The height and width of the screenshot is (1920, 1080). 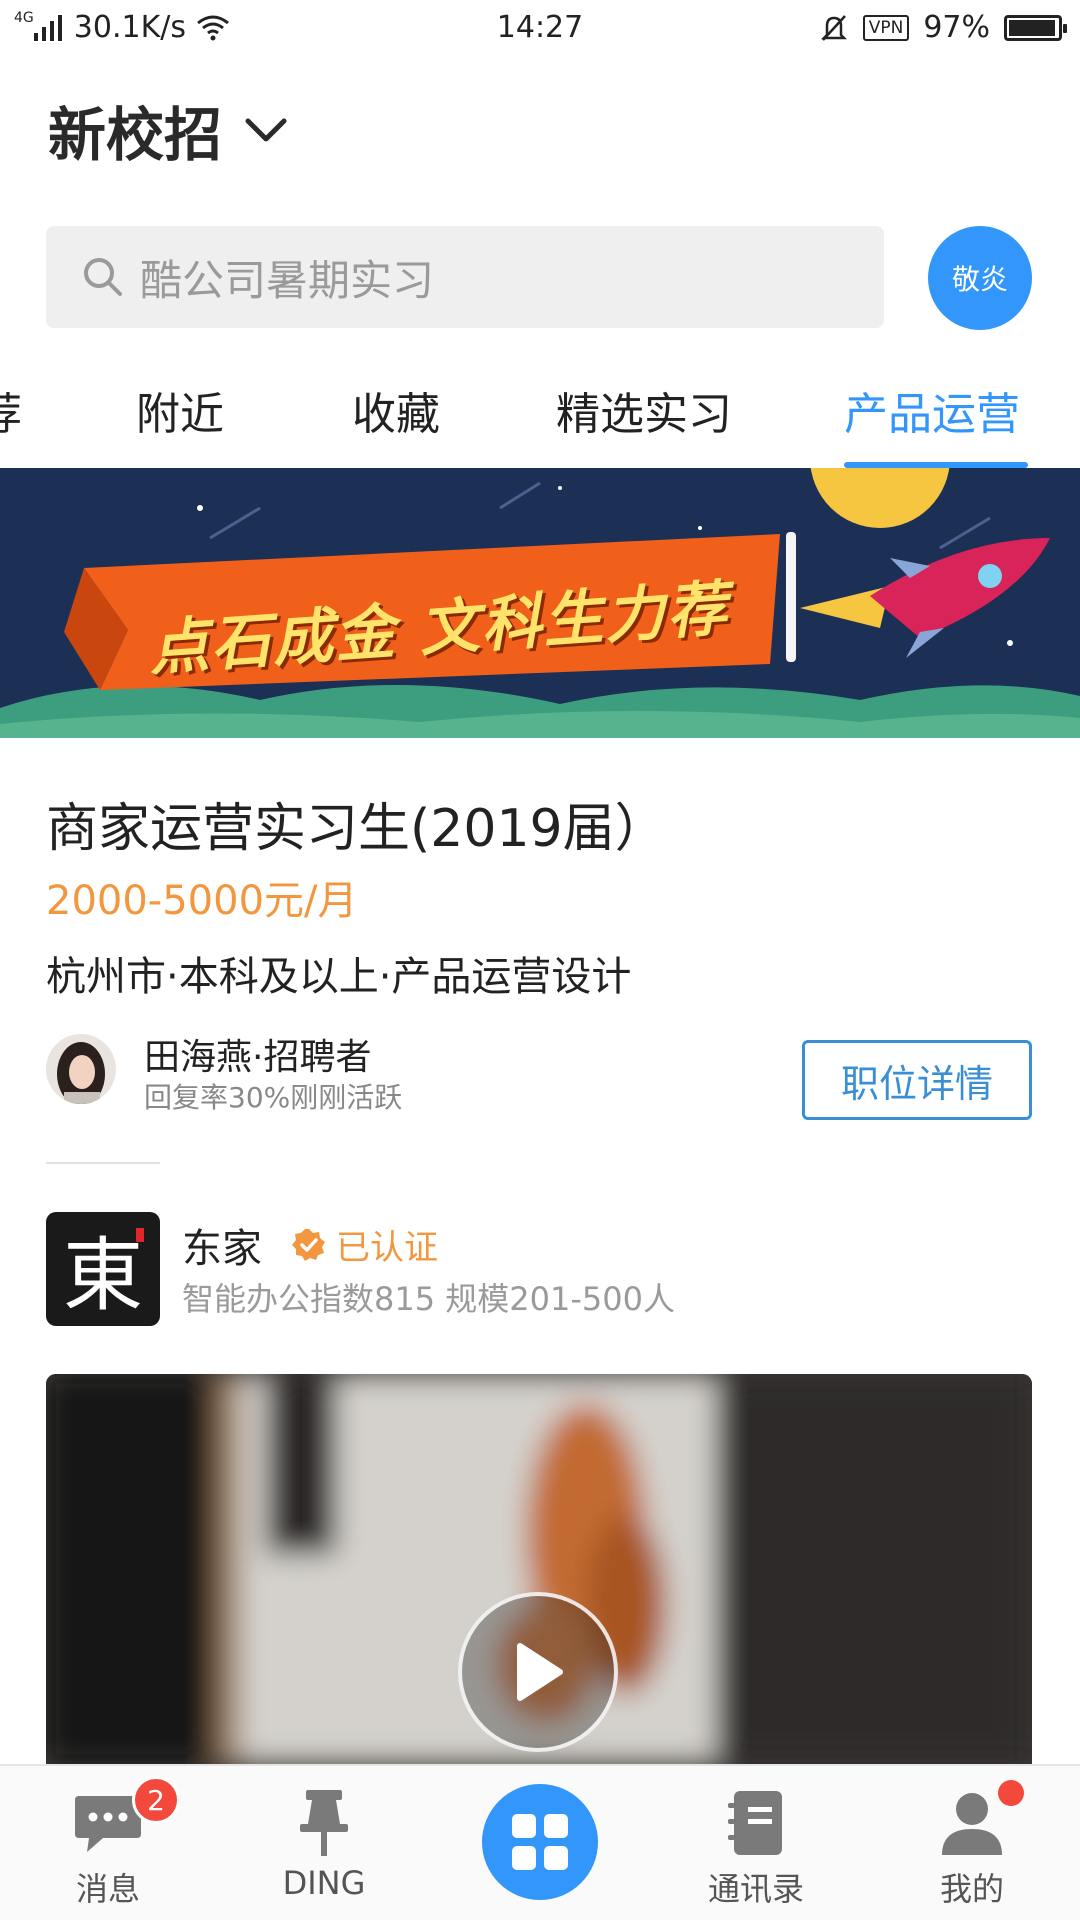 I want to click on pin-icon, so click(x=324, y=1823).